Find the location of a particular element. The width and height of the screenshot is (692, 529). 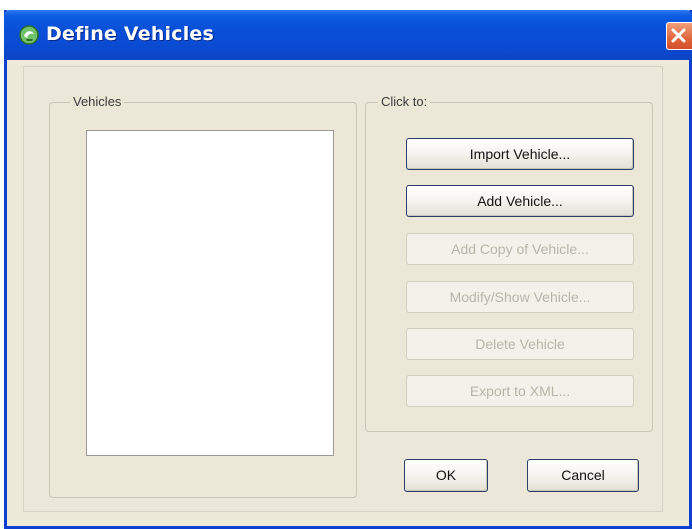

close-icon is located at coordinates (678, 35).